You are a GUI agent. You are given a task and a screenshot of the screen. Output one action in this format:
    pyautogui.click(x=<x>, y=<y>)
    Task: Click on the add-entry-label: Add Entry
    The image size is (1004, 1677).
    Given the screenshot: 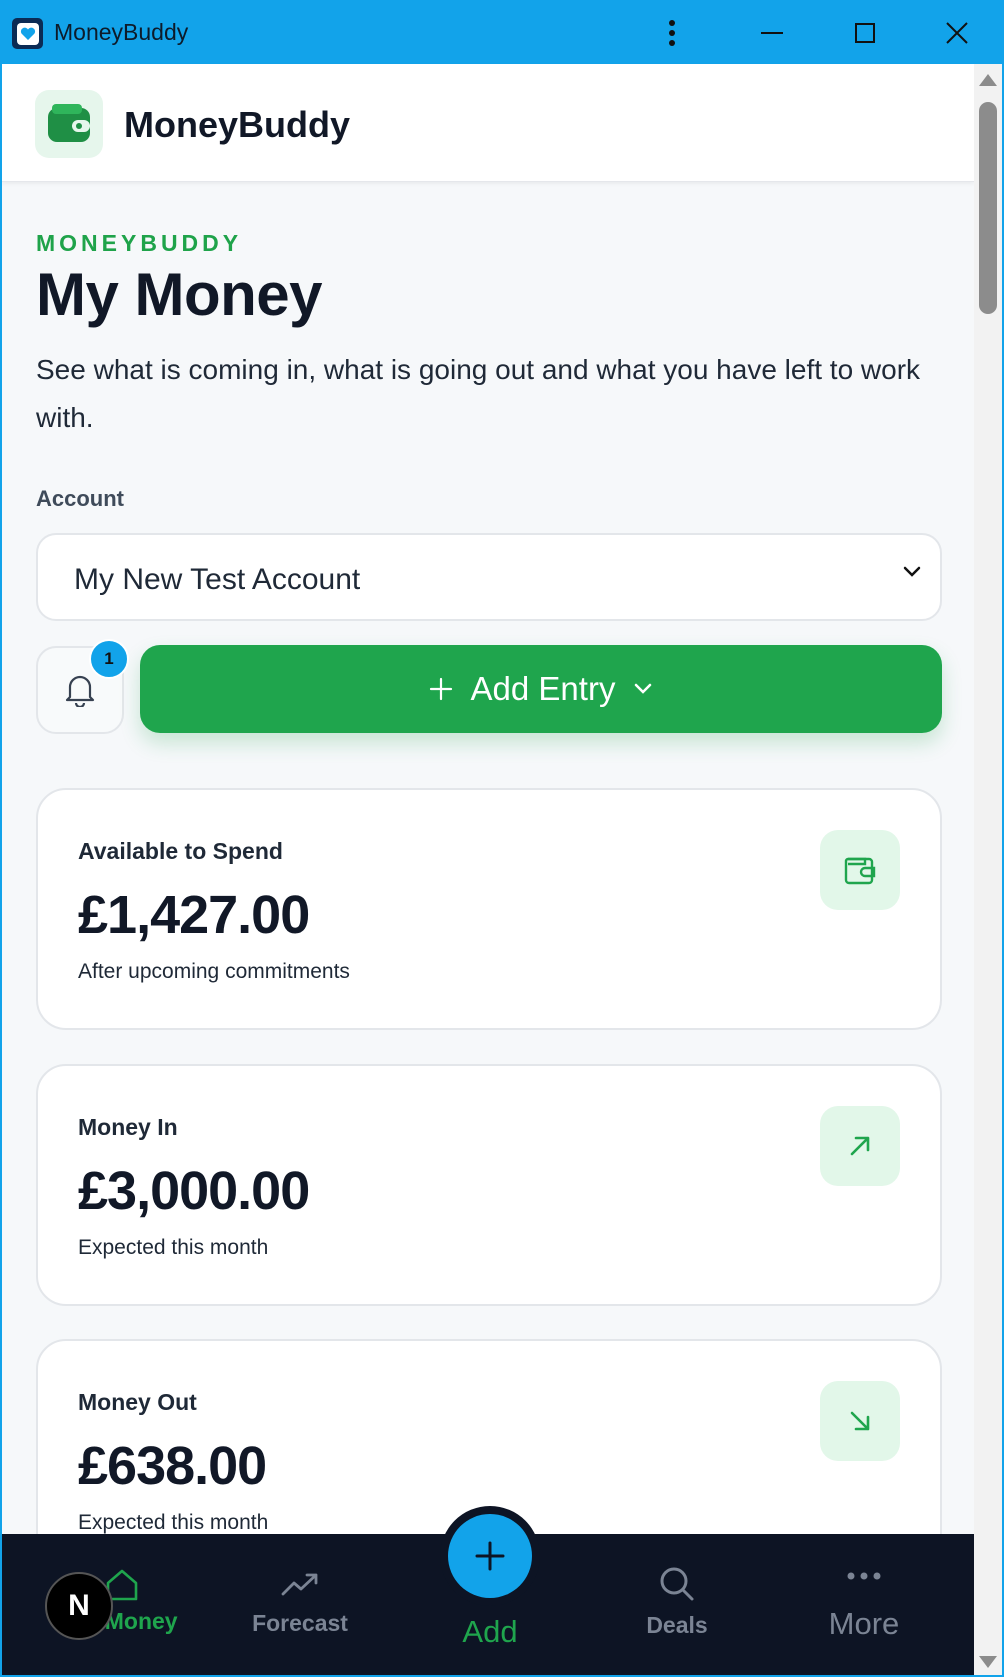 What is the action you would take?
    pyautogui.click(x=543, y=688)
    